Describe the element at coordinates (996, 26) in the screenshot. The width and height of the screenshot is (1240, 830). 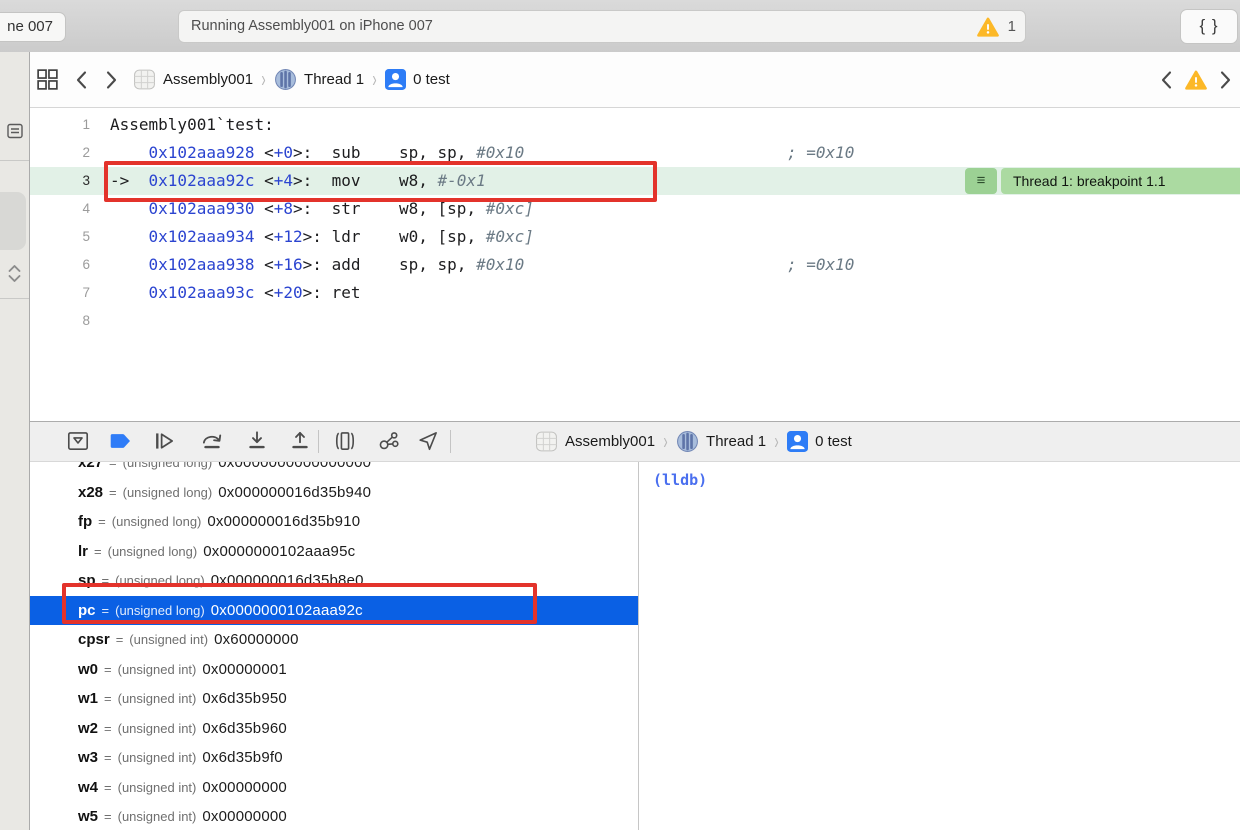
I see `issue-count-badge: 1` at that location.